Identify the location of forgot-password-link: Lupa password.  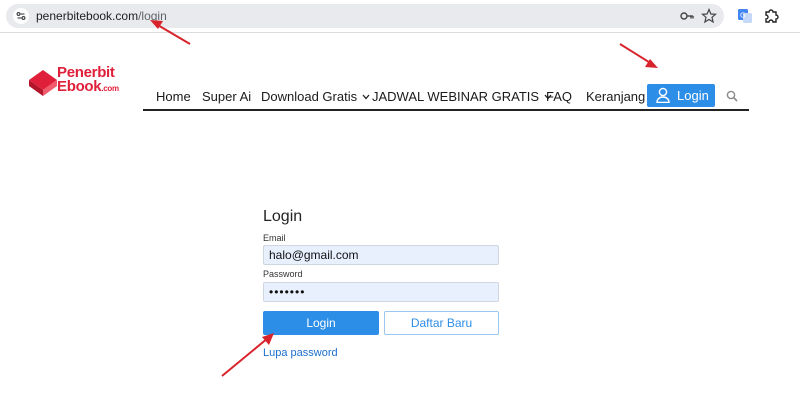
(300, 353).